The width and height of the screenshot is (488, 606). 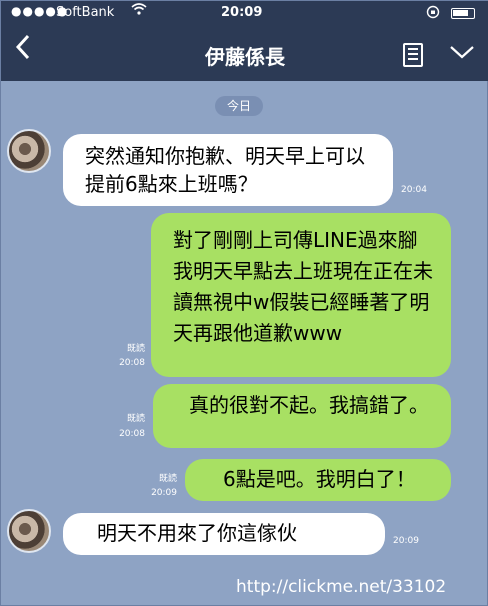 I want to click on message-text: 6點是吧。我明白了！, so click(x=319, y=479).